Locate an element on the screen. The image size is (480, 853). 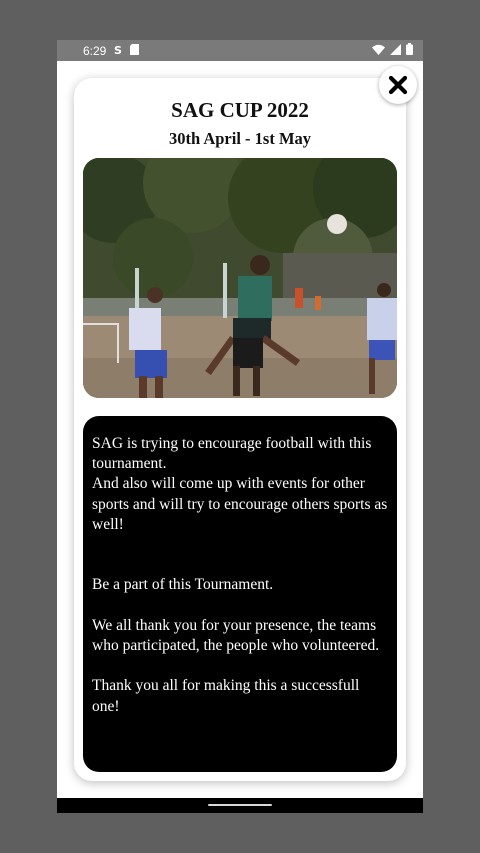
battery-icon is located at coordinates (409, 50).